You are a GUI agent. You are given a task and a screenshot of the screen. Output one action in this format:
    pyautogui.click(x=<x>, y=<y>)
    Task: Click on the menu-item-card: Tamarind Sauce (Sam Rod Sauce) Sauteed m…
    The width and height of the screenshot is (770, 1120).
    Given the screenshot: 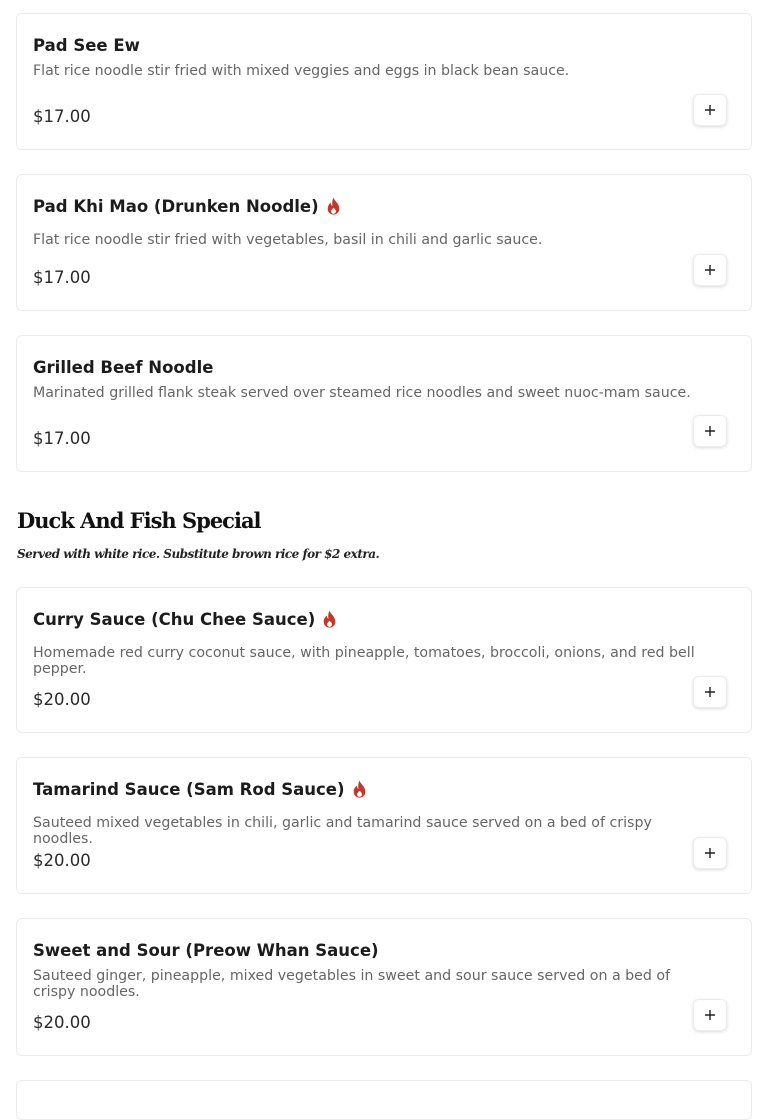 What is the action you would take?
    pyautogui.click(x=384, y=825)
    